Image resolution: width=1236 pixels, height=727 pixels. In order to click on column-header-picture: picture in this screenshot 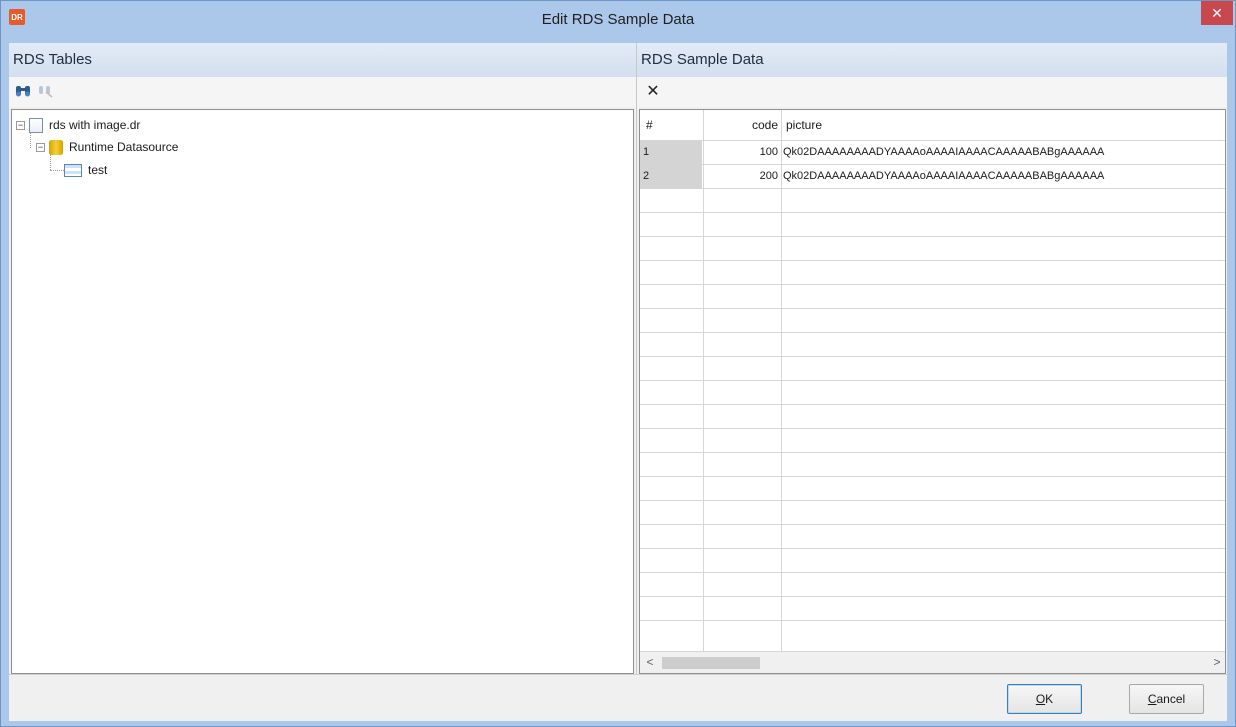, I will do `click(804, 125)`.